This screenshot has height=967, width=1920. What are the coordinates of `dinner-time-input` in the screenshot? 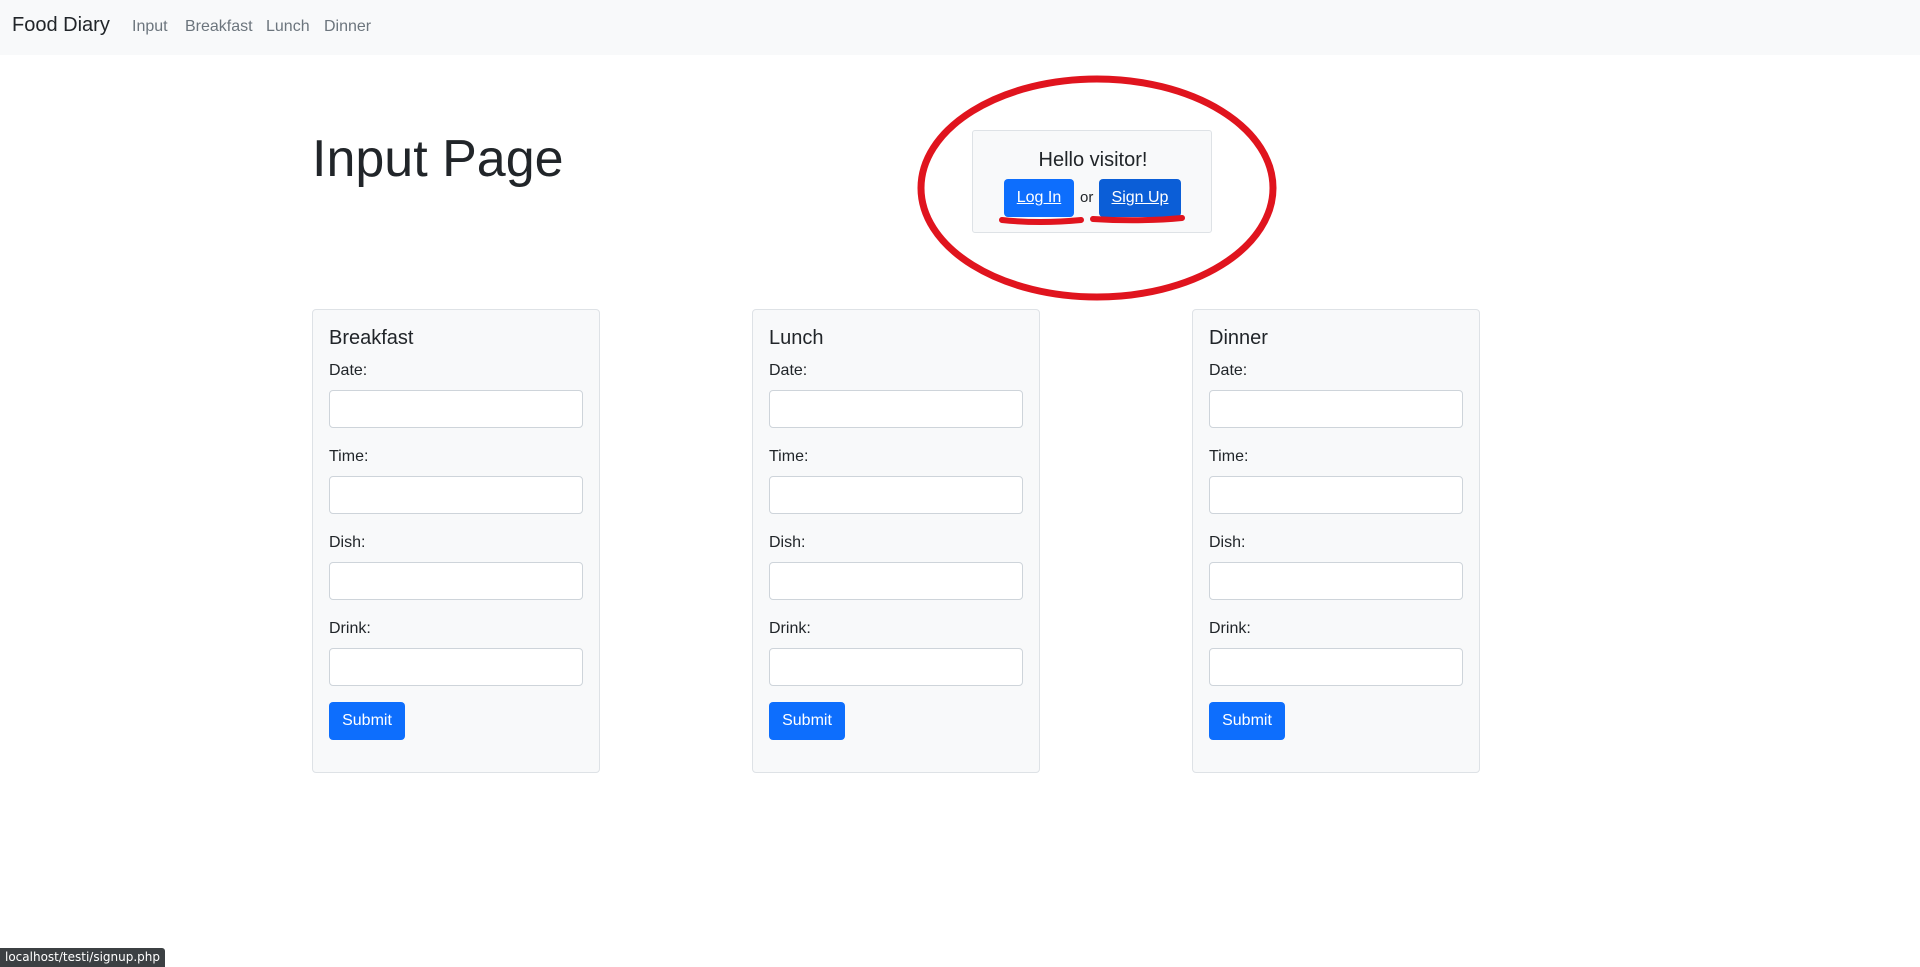 It's located at (1336, 495).